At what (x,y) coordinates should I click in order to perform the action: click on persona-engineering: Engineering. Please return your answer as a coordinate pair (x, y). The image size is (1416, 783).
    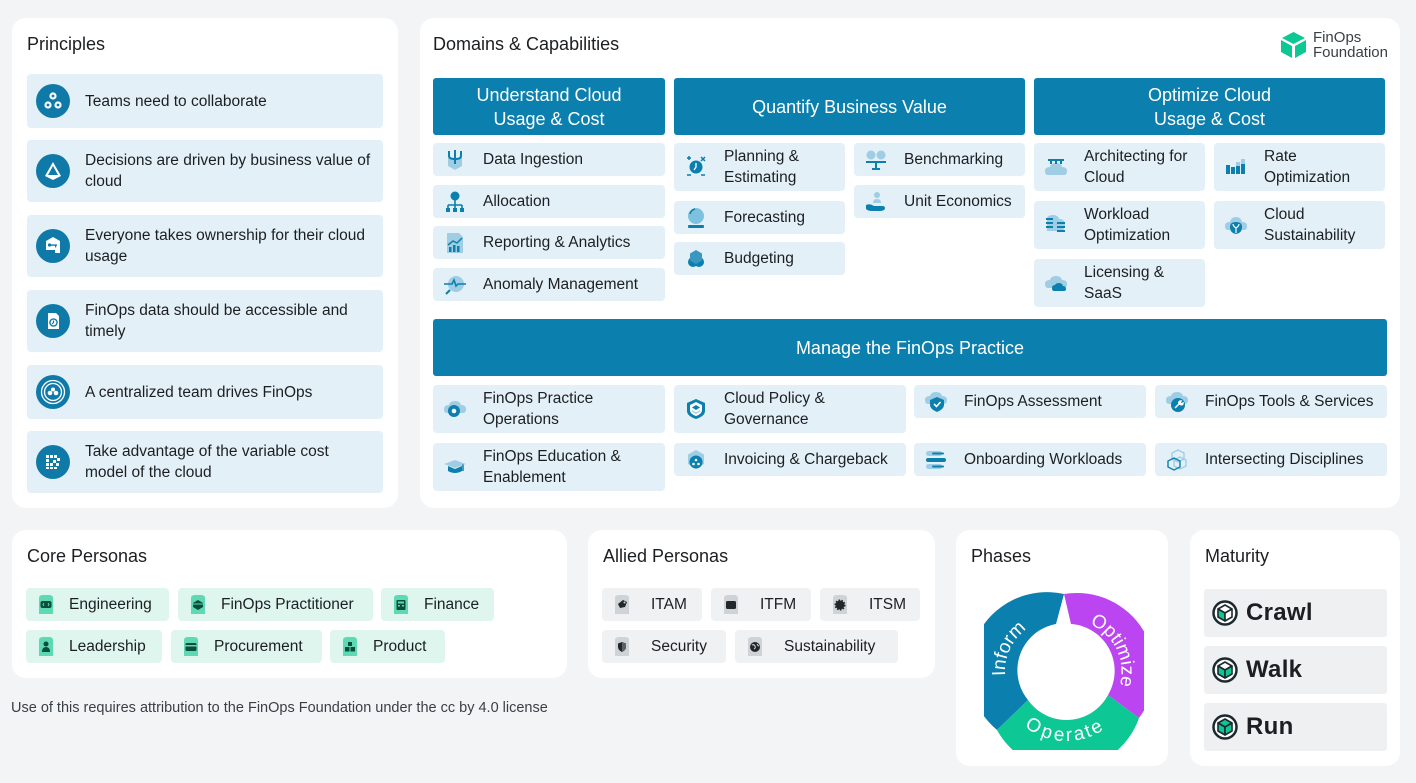
    Looking at the image, I should click on (97, 604).